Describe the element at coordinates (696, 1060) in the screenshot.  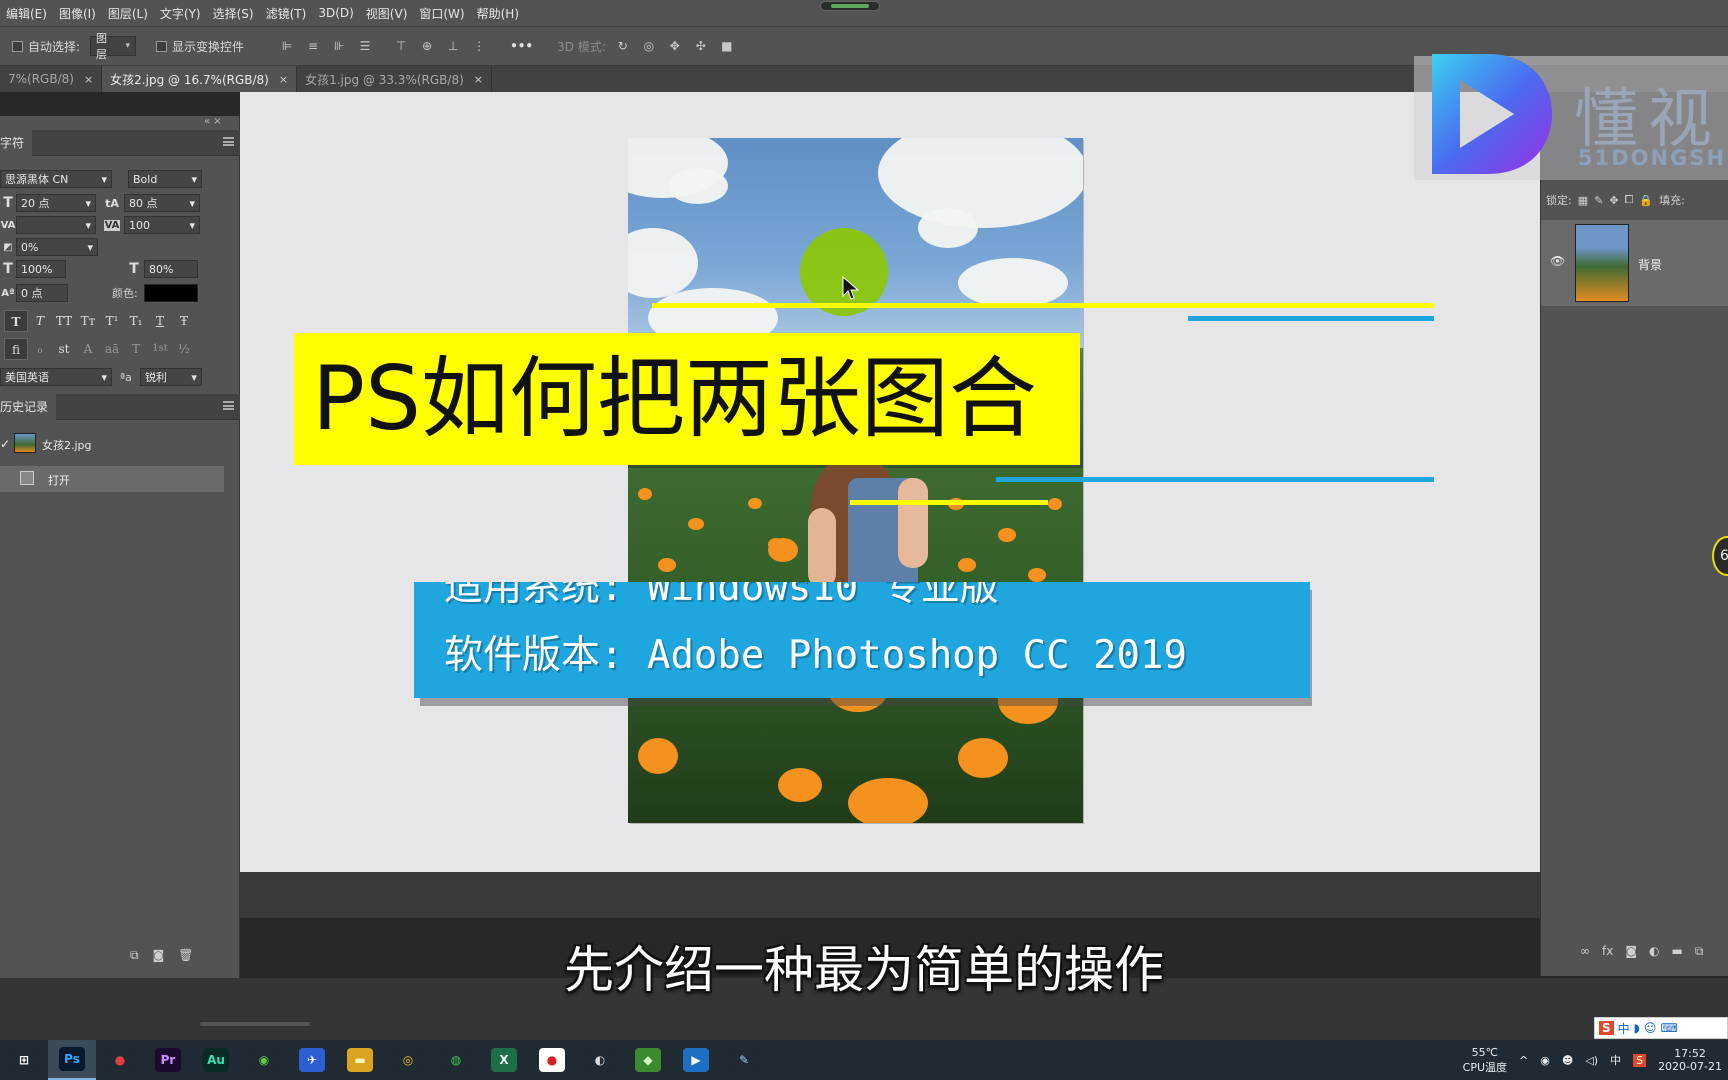
I see `taskbar-app-app-video: ▶` at that location.